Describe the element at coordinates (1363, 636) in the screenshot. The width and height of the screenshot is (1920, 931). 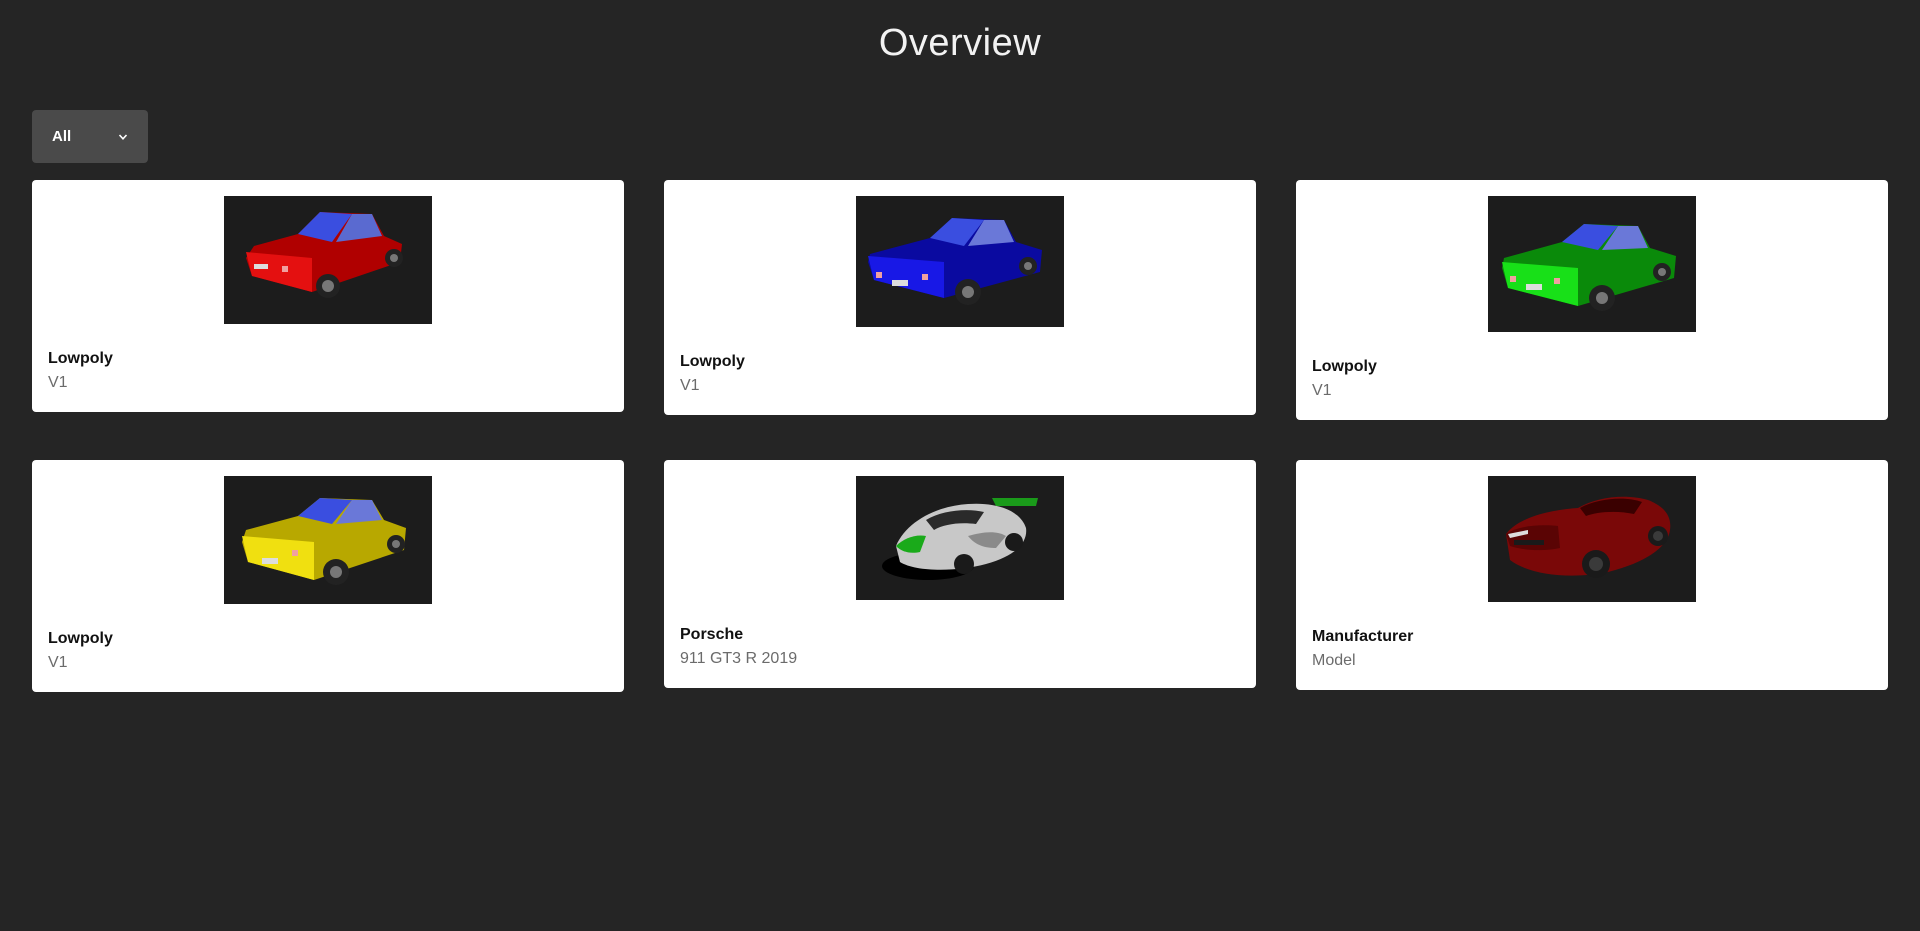
I see `card-manufacturer: Manufacturer` at that location.